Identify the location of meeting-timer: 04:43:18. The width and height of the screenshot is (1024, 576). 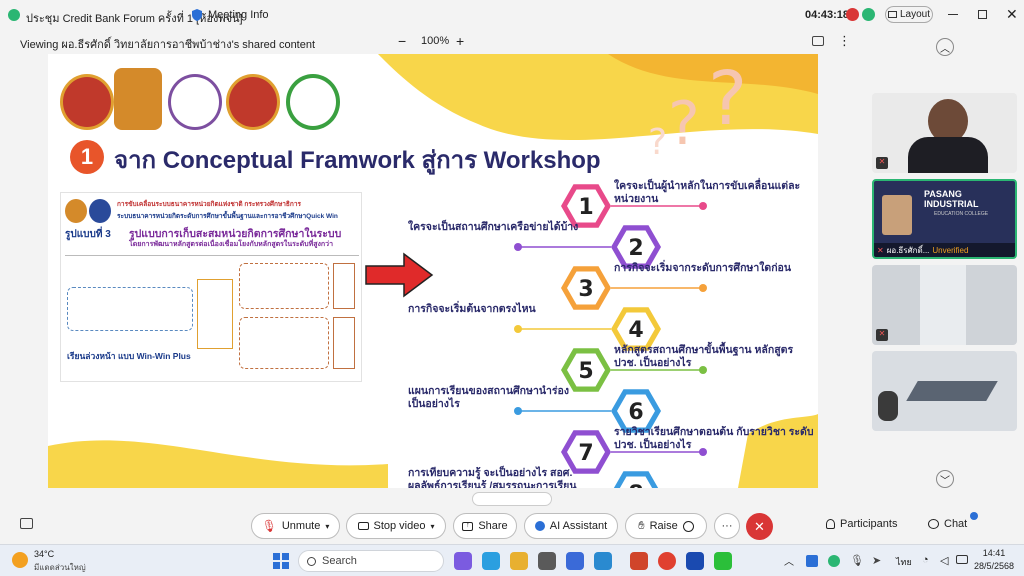
(827, 15).